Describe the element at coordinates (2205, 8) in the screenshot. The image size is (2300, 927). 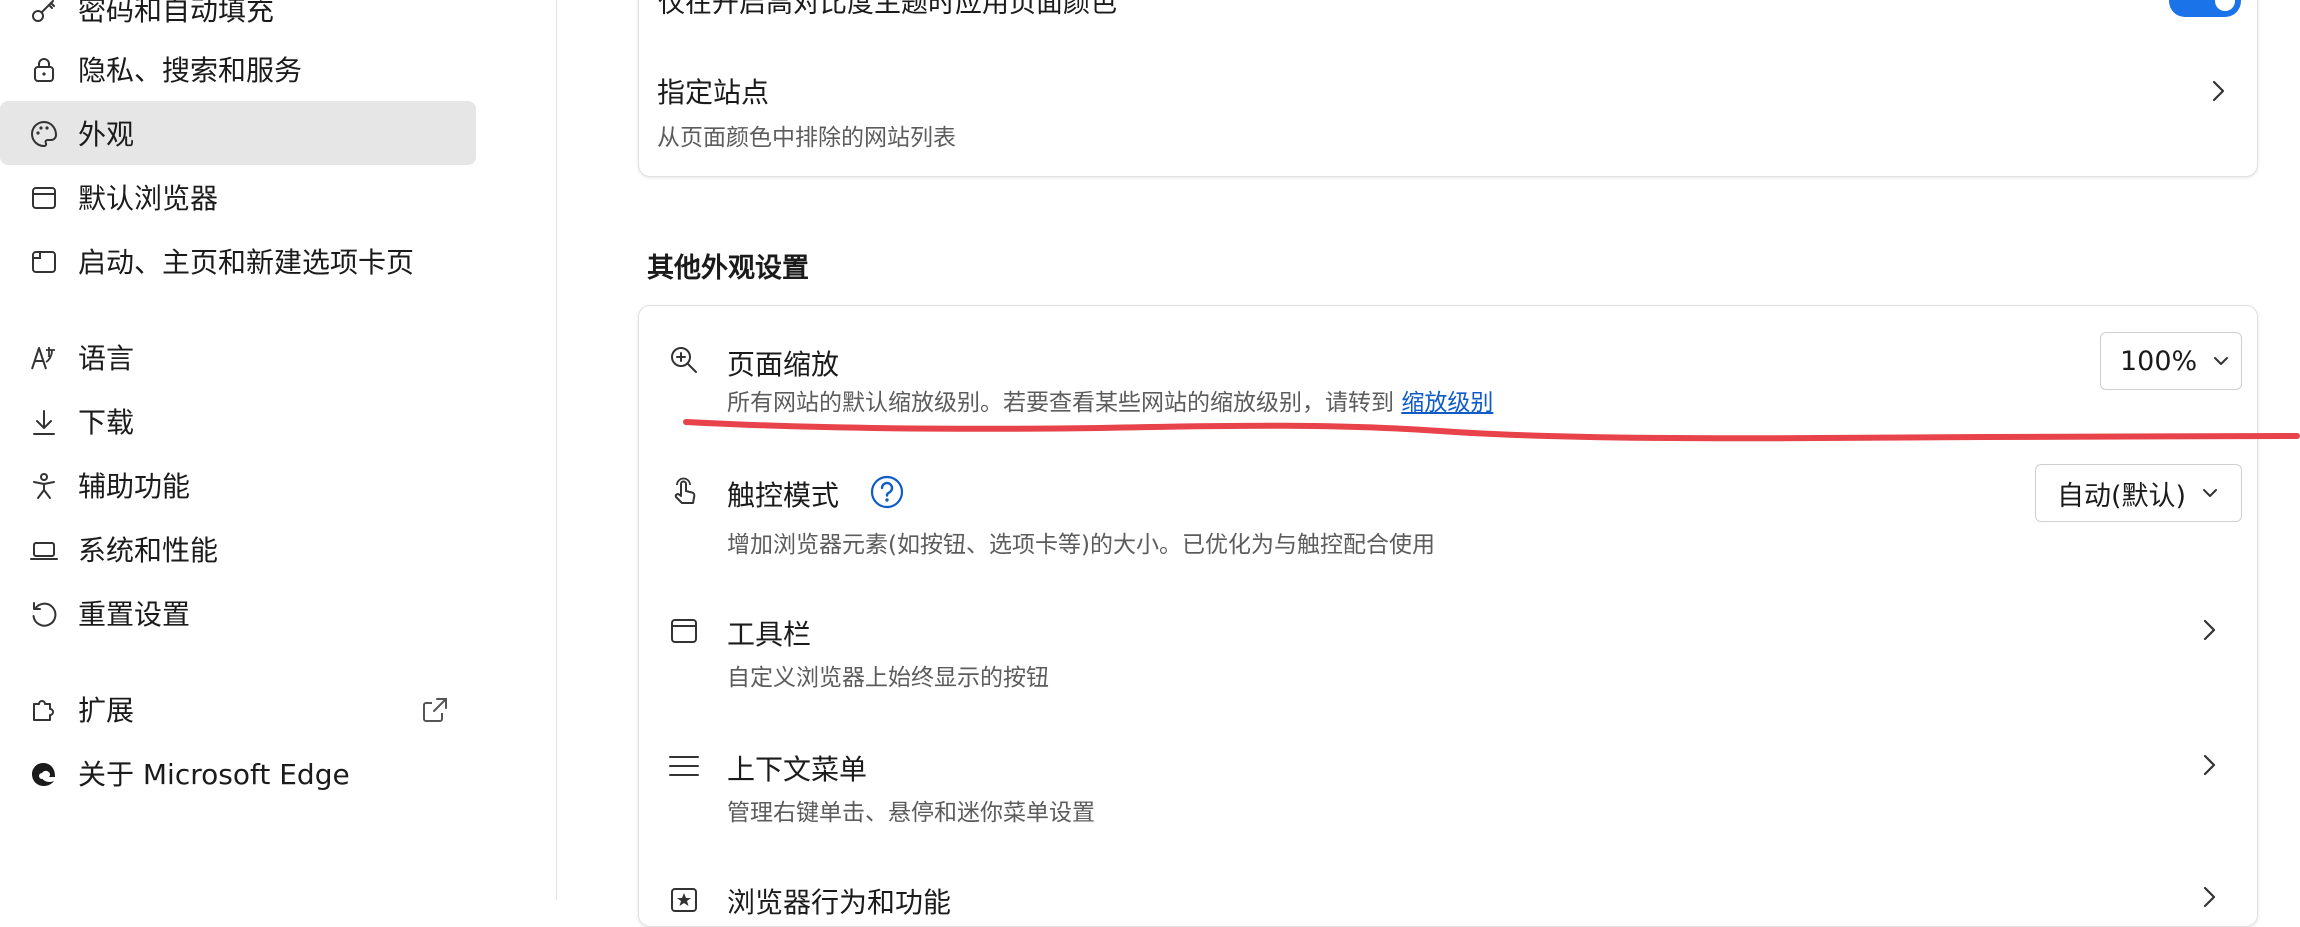
I see `high-contrast-toggle` at that location.